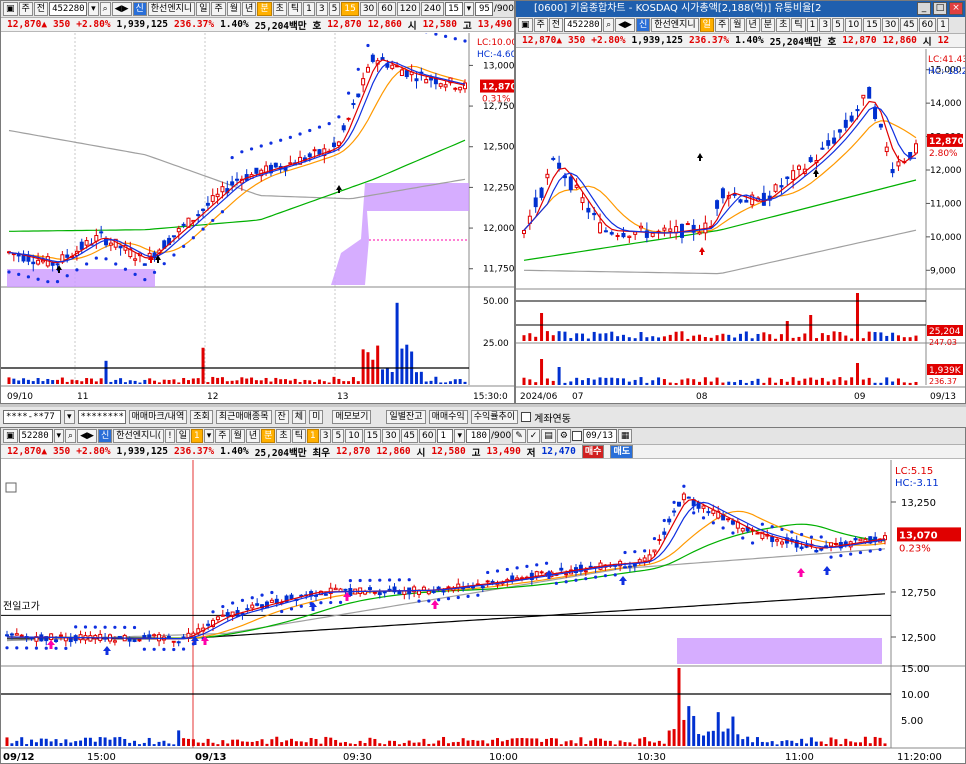  What do you see at coordinates (209, 436) in the screenshot?
I see `dropdown-icon: ▾` at bounding box center [209, 436].